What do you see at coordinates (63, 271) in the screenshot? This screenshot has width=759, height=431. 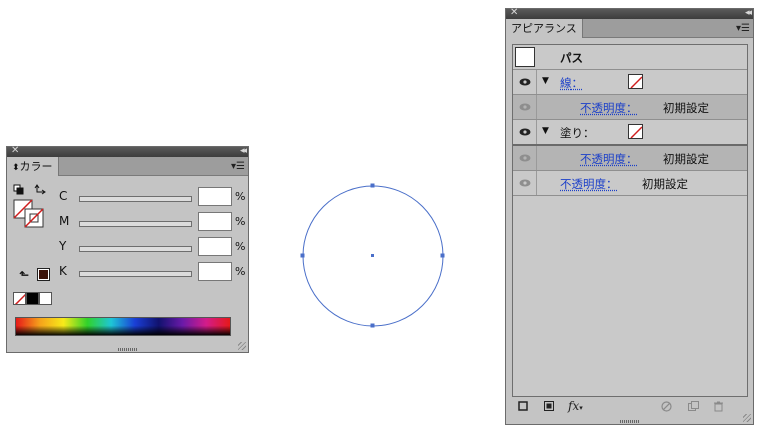 I see `slider-label: K` at bounding box center [63, 271].